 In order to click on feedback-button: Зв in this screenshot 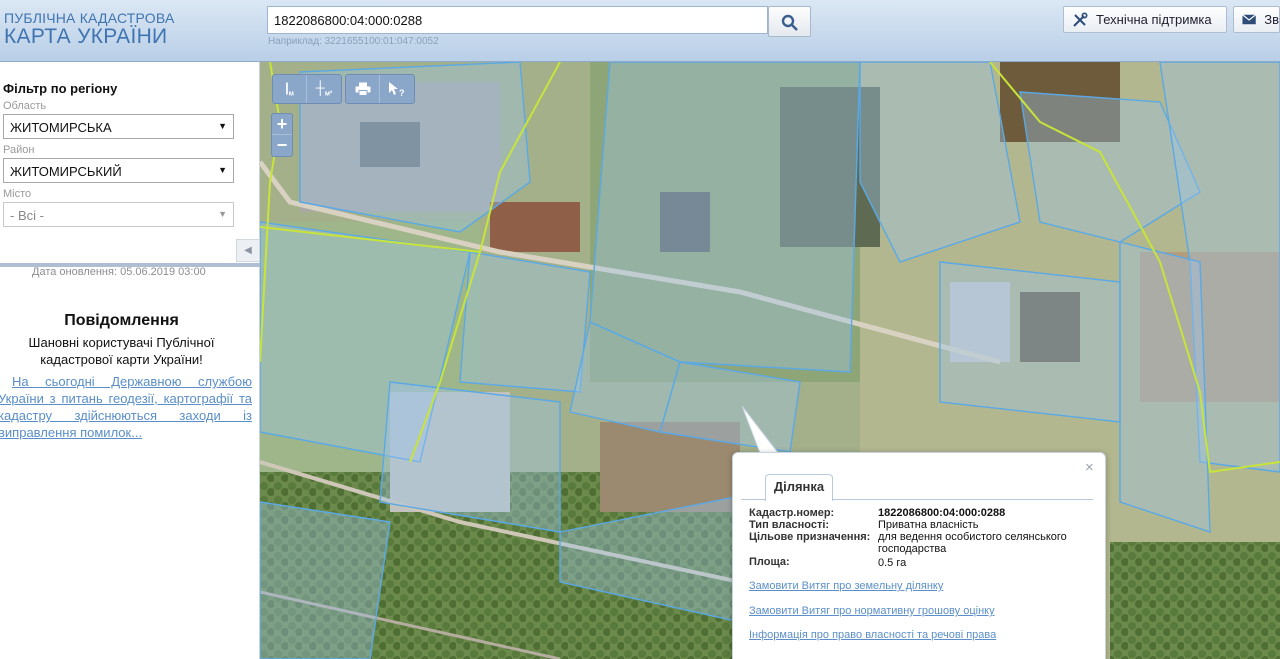, I will do `click(1256, 19)`.